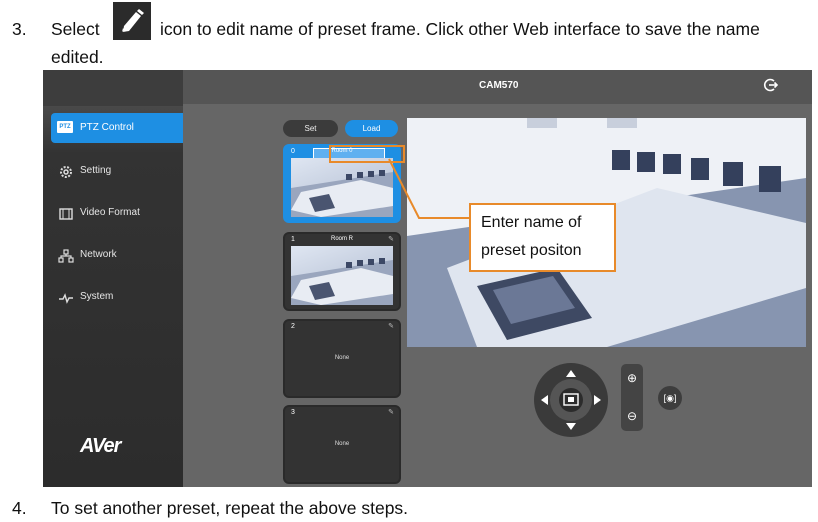 Image resolution: width=818 pixels, height=522 pixels. I want to click on step-3-number: 3., so click(19, 29).